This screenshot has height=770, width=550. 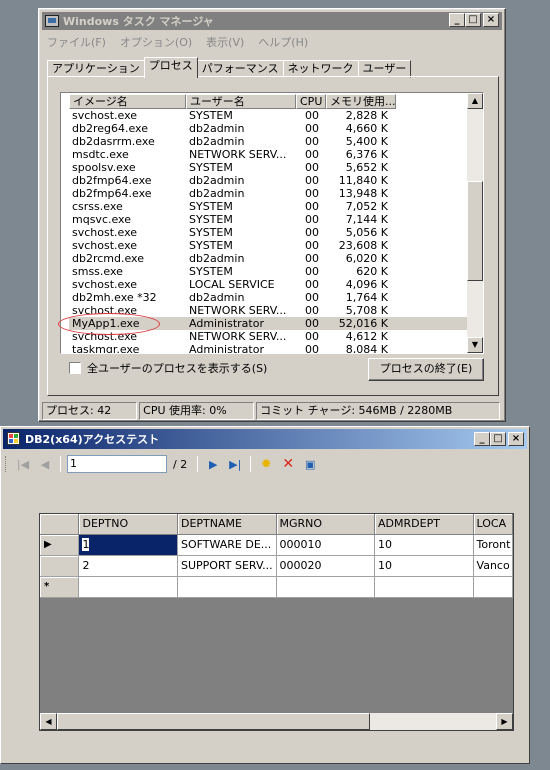 What do you see at coordinates (105, 245) in the screenshot?
I see `process-image-name: svchost.exe` at bounding box center [105, 245].